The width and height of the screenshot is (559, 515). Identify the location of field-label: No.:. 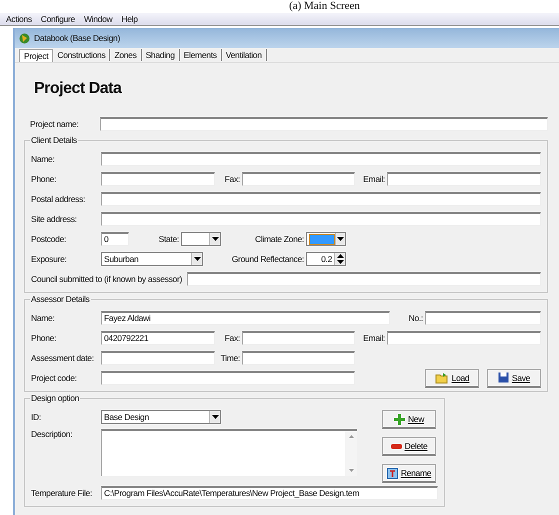
(416, 318).